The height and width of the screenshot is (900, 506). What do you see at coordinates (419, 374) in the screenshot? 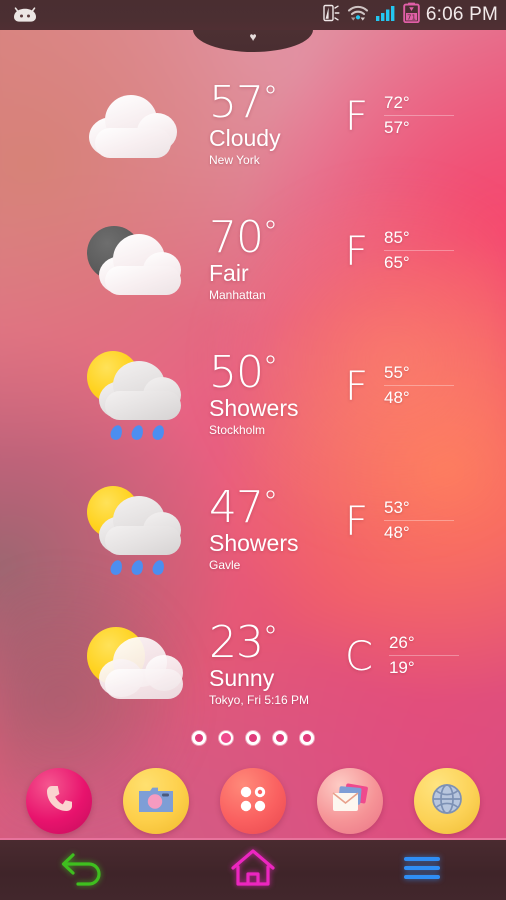
I see `weather-high: 55°` at bounding box center [419, 374].